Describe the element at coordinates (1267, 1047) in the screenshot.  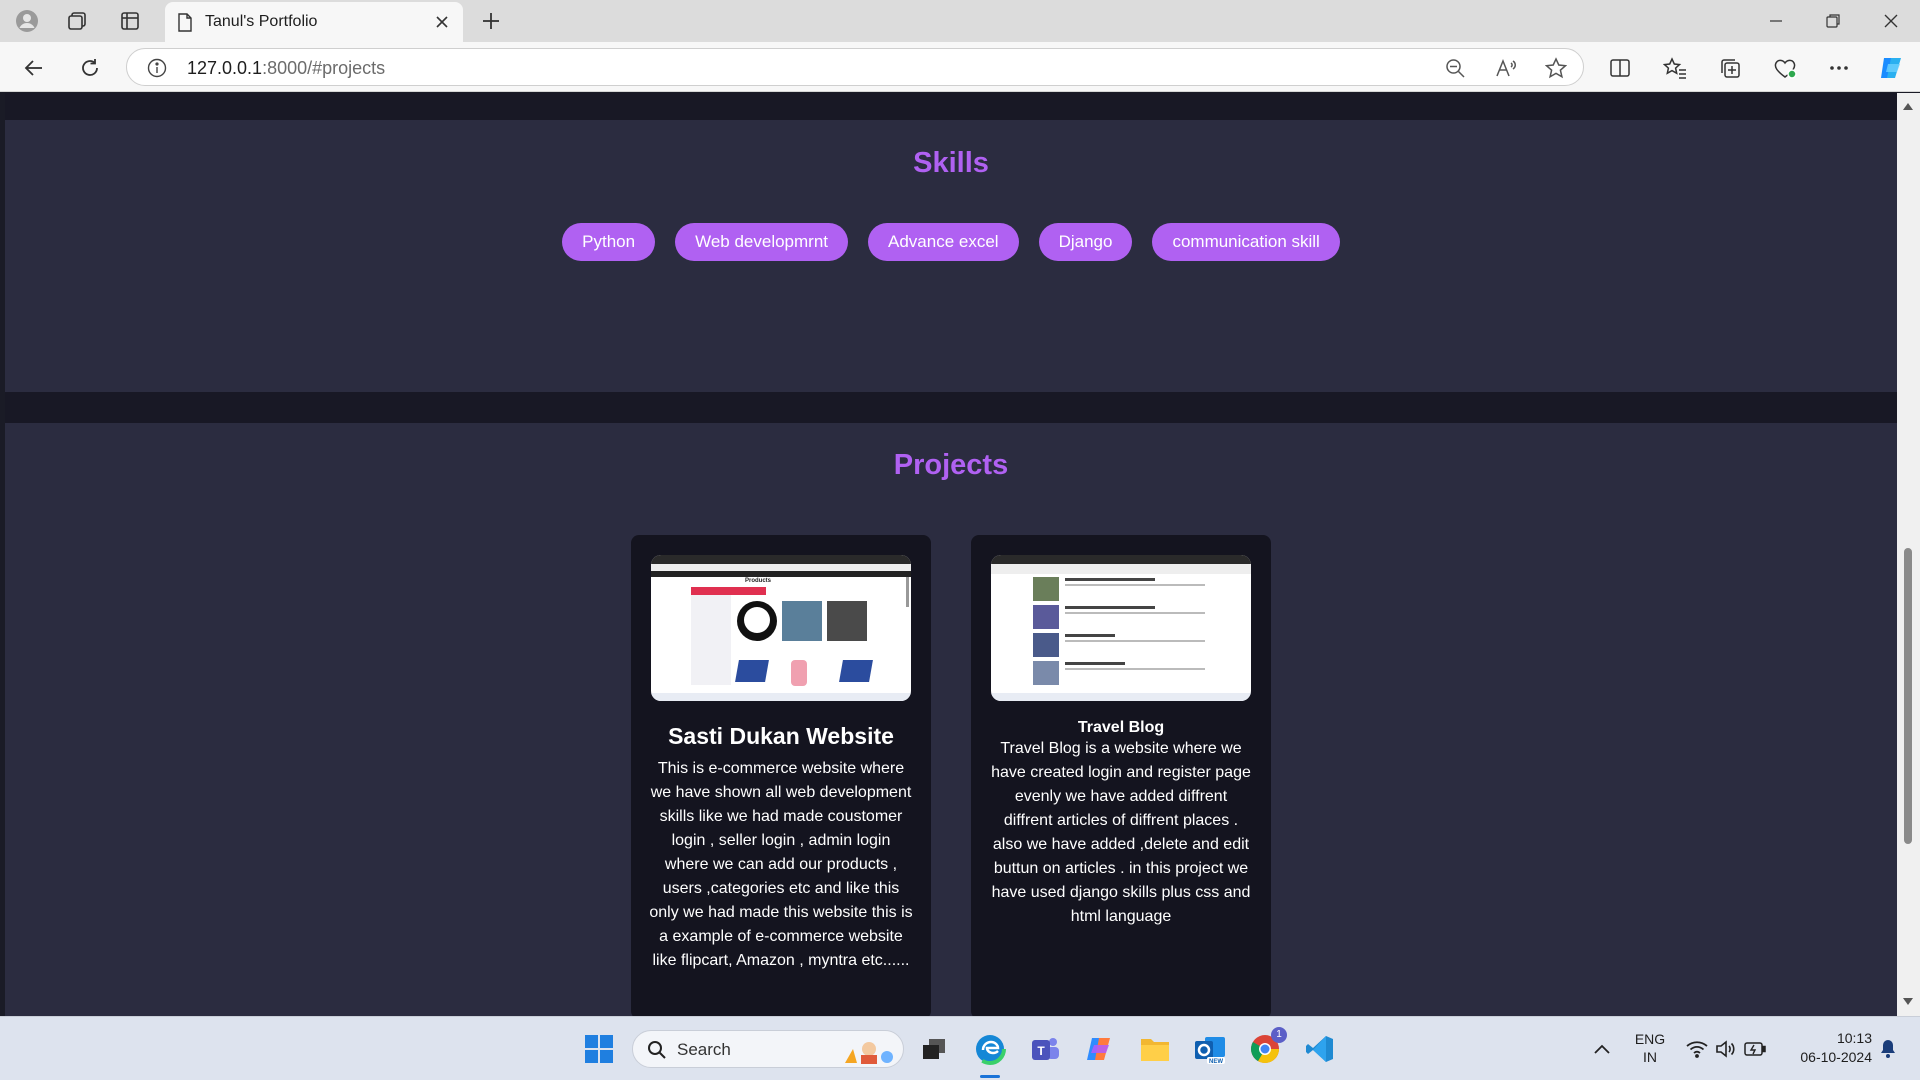
I see `chrome-icon: 1` at that location.